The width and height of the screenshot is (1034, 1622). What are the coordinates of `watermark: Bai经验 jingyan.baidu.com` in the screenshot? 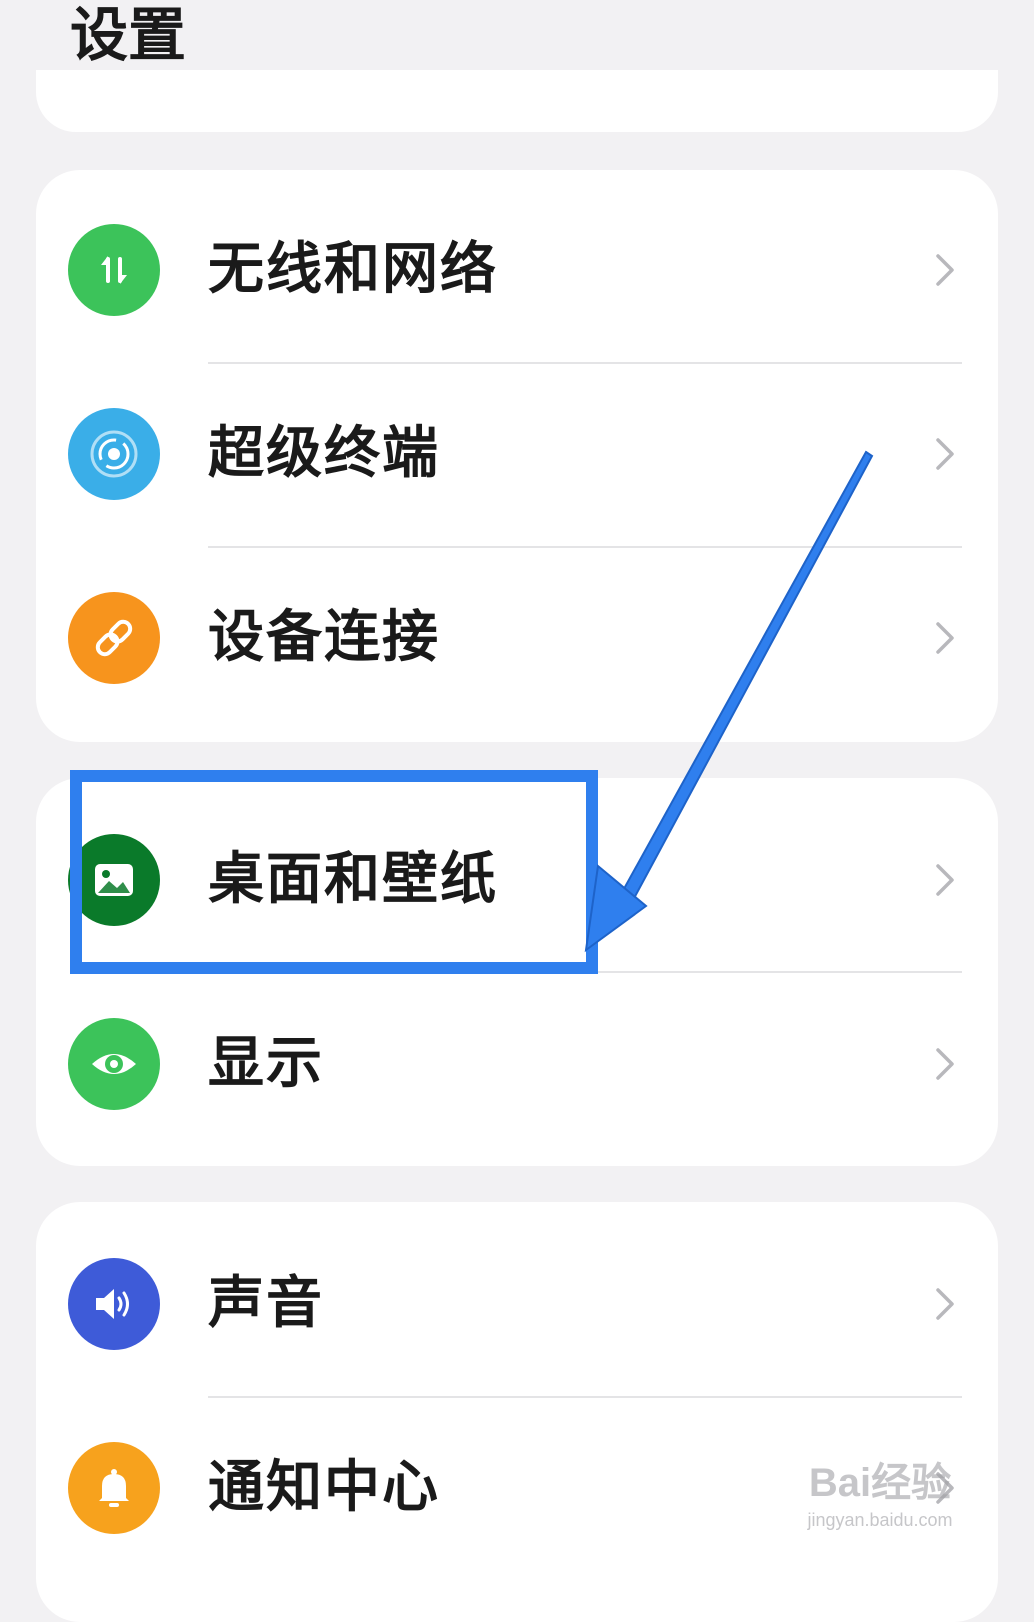 It's located at (880, 1503).